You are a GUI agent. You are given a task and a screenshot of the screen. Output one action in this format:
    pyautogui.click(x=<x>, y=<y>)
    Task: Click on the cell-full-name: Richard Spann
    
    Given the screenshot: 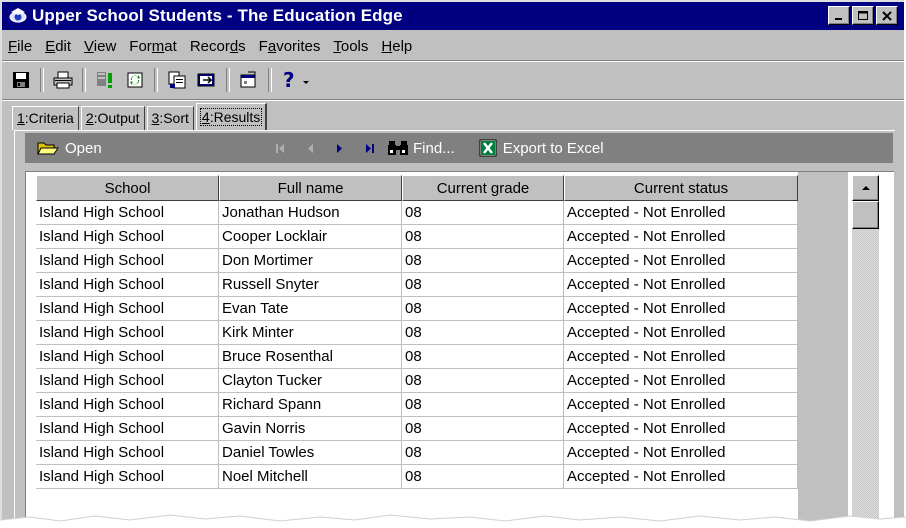 What is the action you would take?
    pyautogui.click(x=310, y=405)
    